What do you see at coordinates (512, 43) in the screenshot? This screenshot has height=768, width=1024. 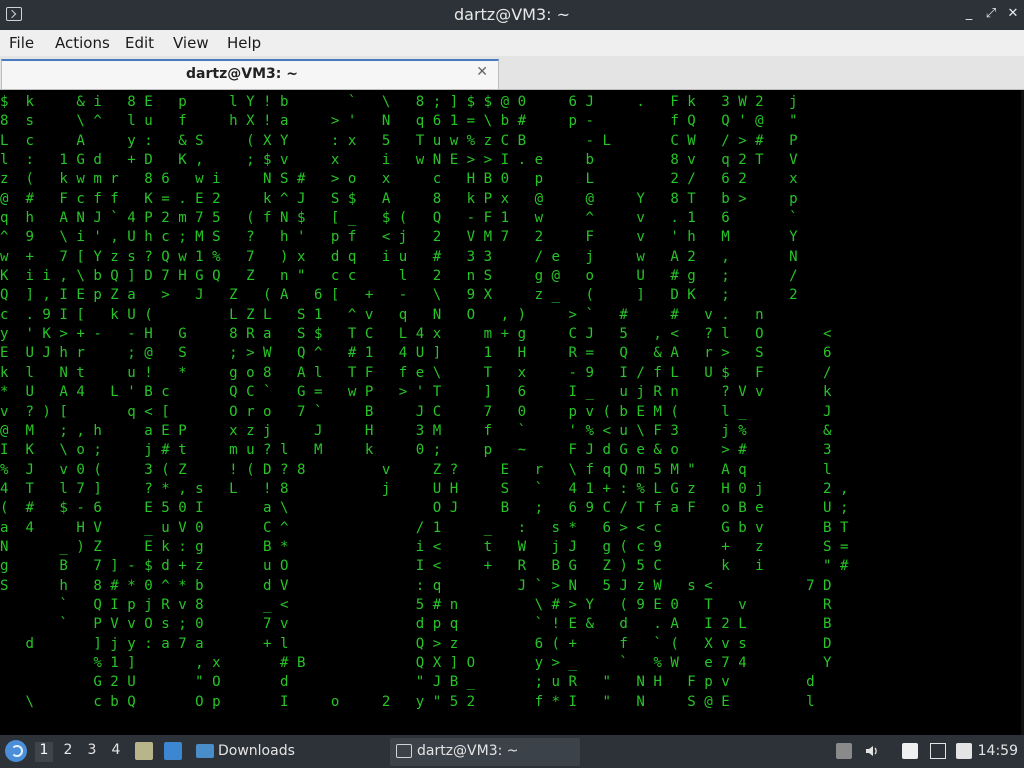 I see `menu-bar: File Actions Edit View Help` at bounding box center [512, 43].